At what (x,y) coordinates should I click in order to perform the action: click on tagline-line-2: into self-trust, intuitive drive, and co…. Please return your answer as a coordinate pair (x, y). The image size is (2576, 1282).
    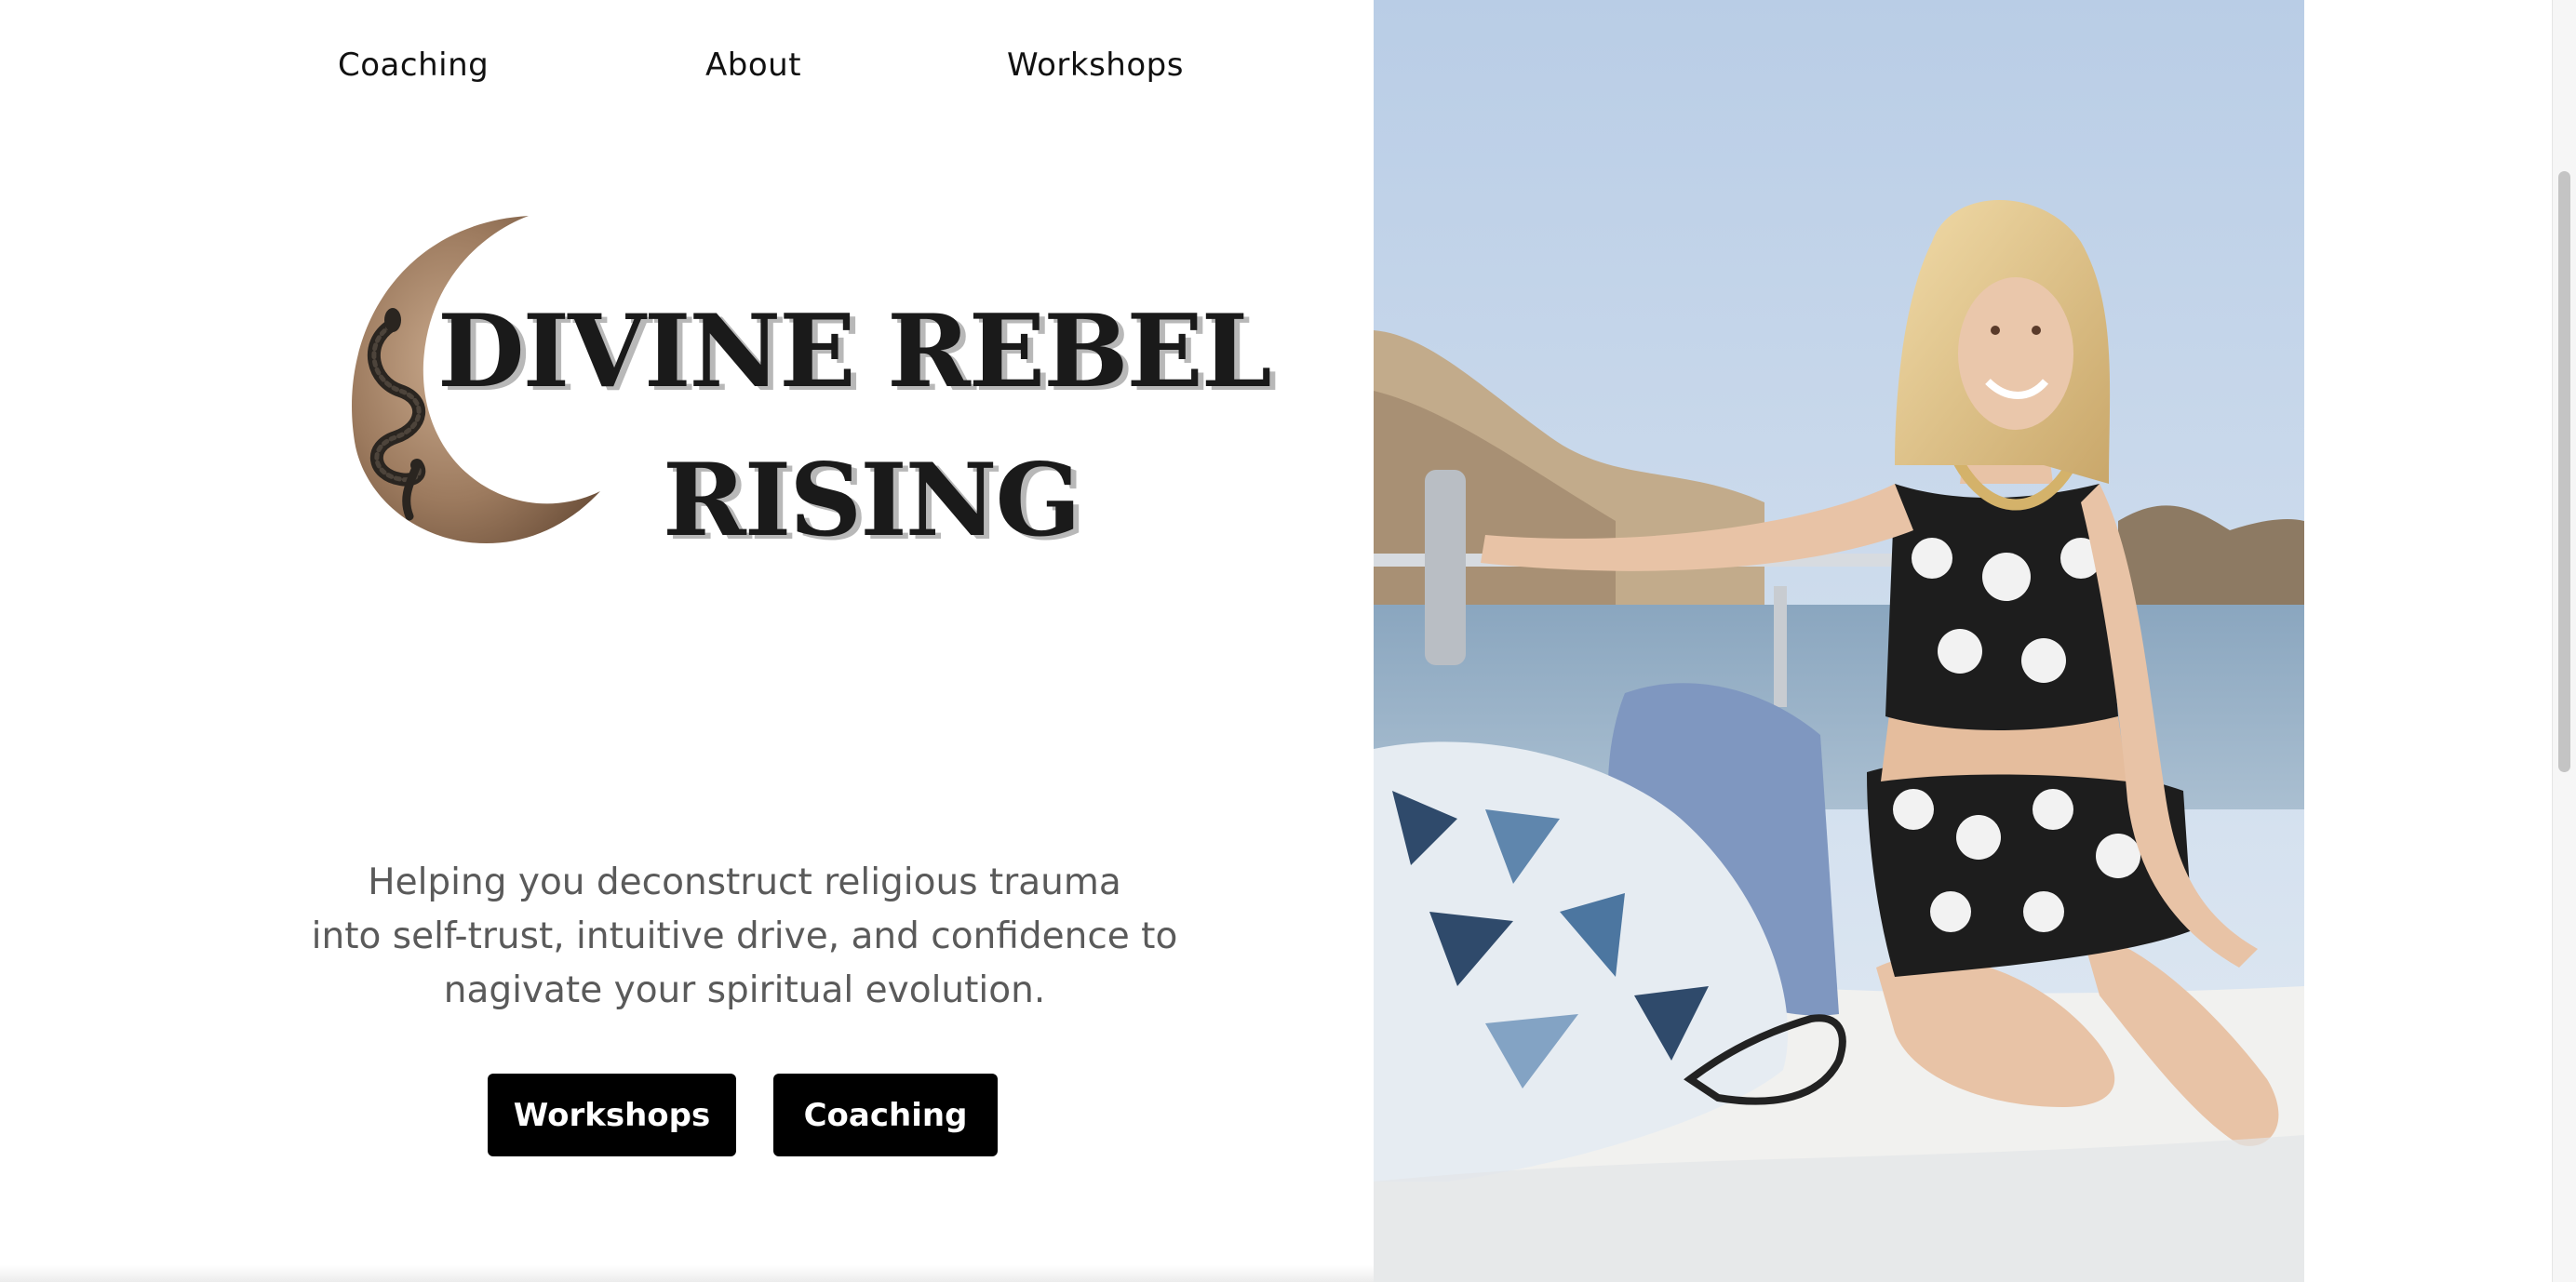
    Looking at the image, I should click on (744, 936).